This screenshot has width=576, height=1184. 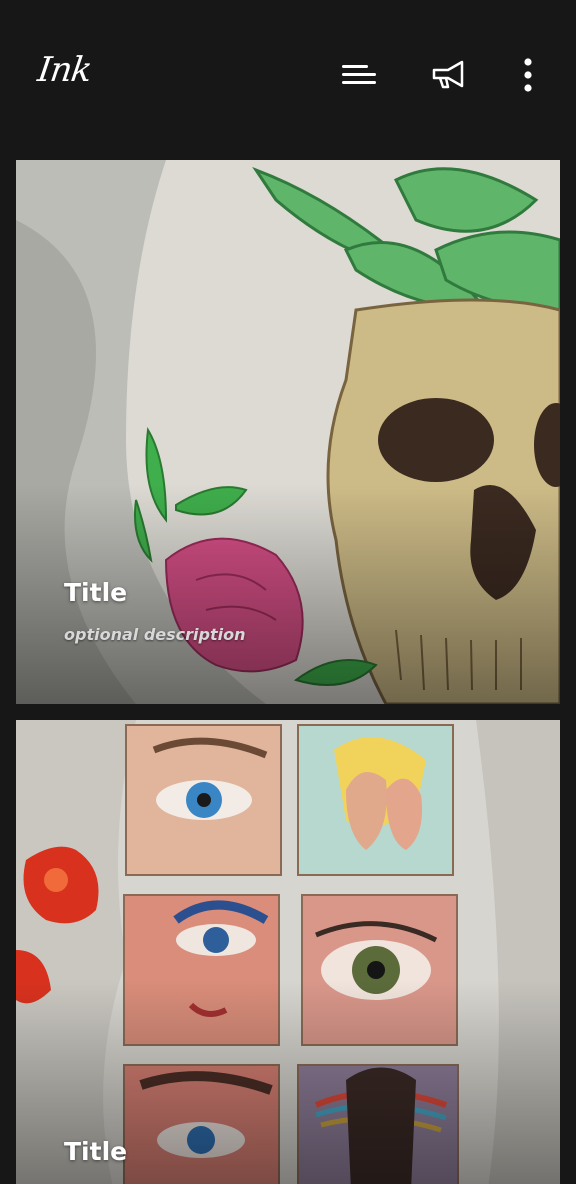 I want to click on app-logo: Ink, so click(x=64, y=70).